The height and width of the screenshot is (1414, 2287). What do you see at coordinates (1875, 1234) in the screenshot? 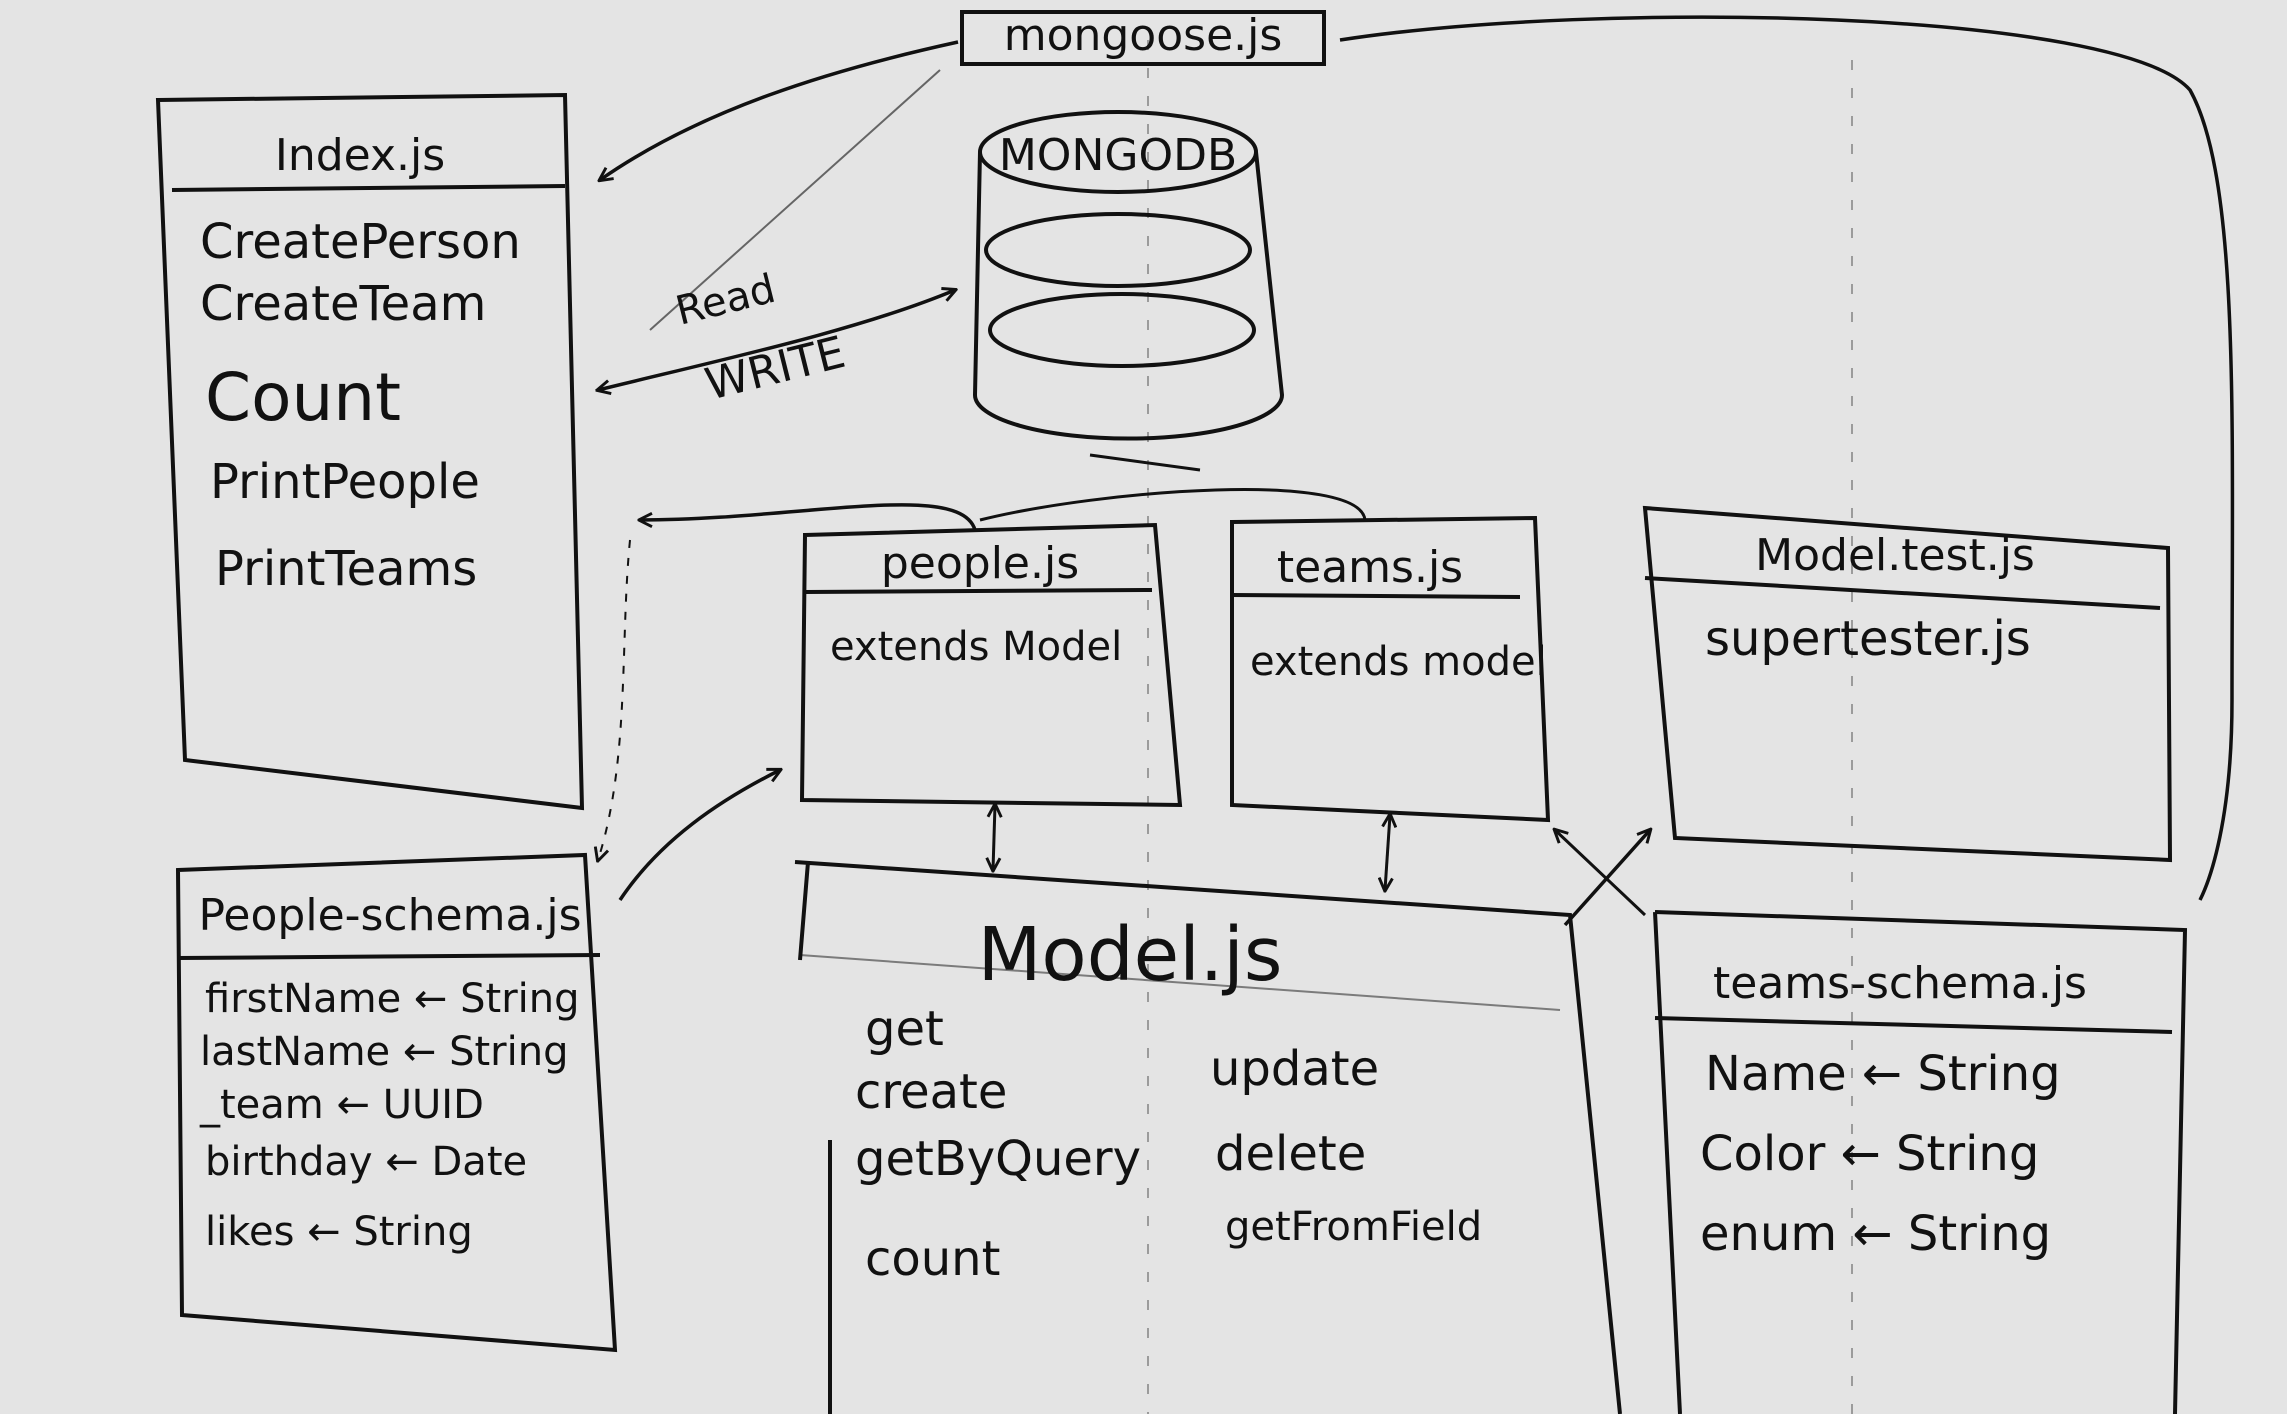
I see `teams-schema-field-enum: enum ← String` at bounding box center [1875, 1234].